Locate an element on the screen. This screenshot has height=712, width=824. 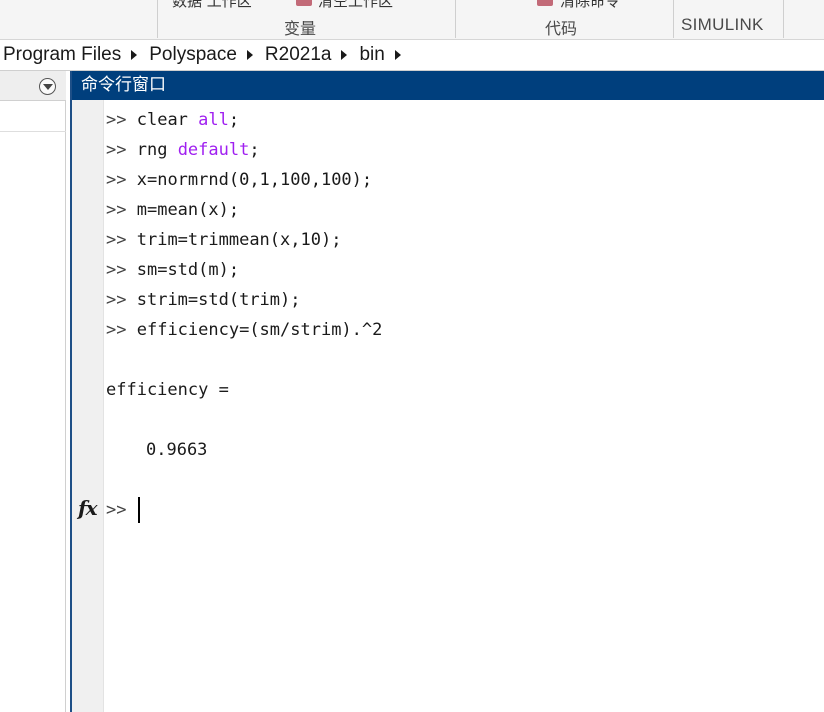
command-text: trim=trimmean(x,10); is located at coordinates (239, 240).